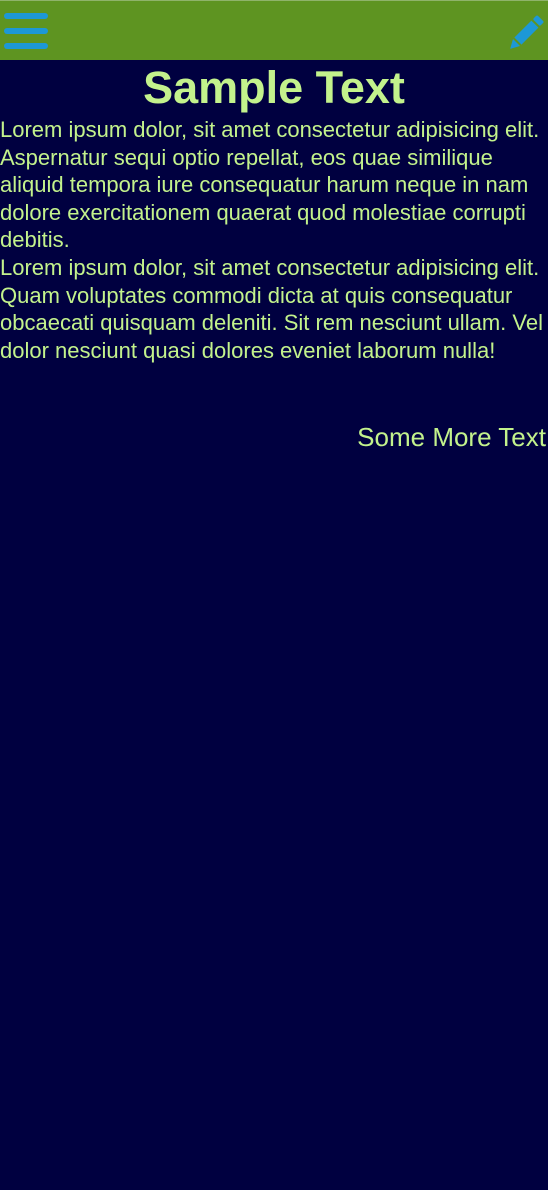  Describe the element at coordinates (525, 34) in the screenshot. I see `pencil-icon` at that location.